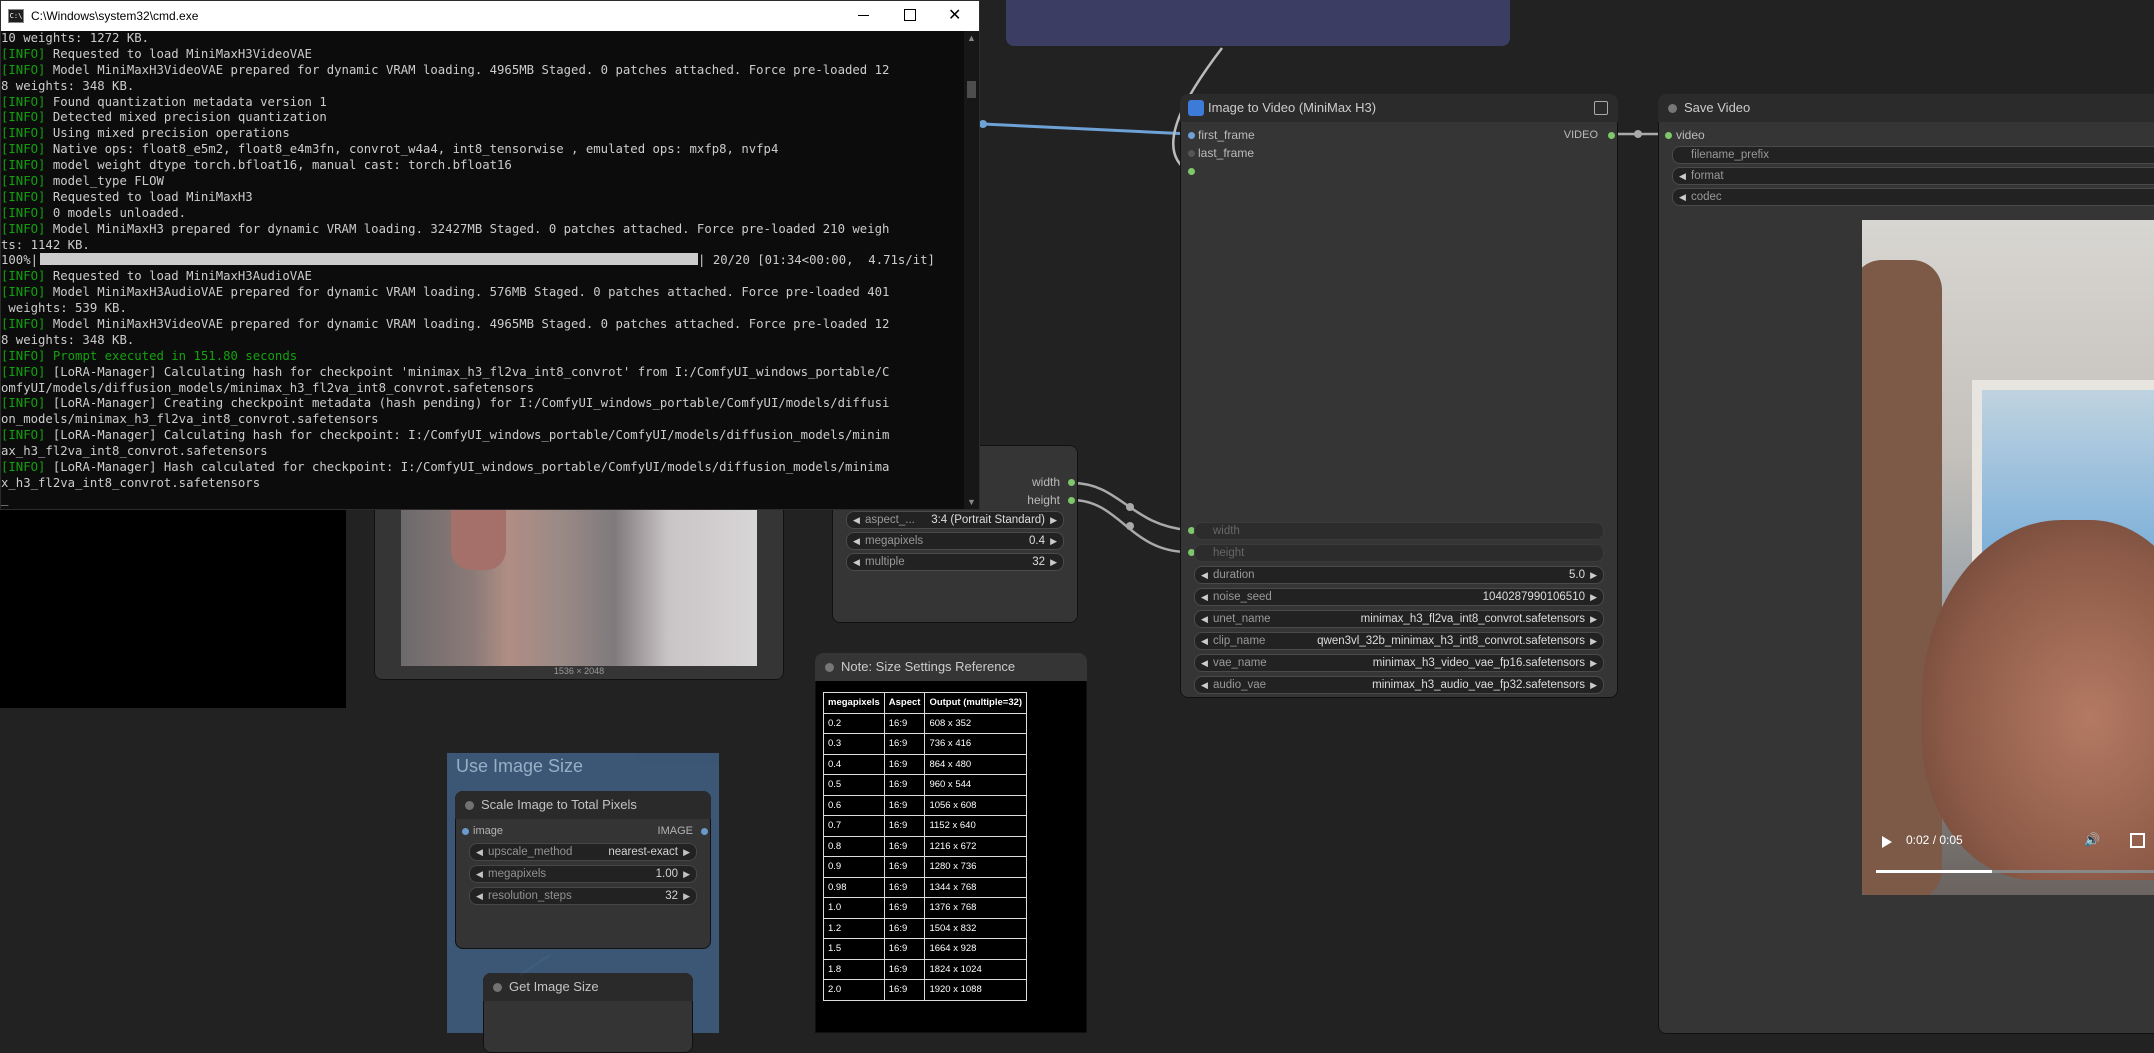  I want to click on table-header-row: megapixels Aspect Output (multiple=32), so click(925, 703).